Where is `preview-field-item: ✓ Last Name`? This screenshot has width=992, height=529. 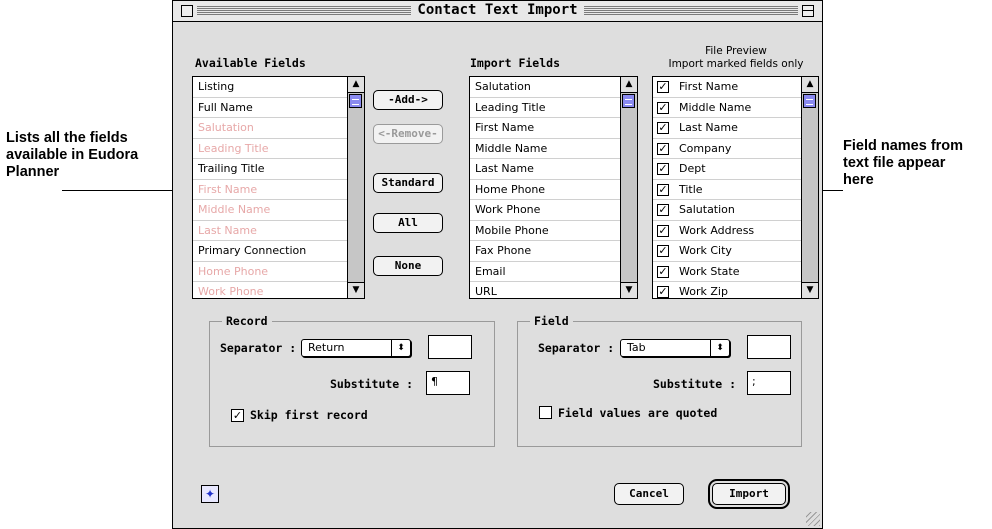 preview-field-item: ✓ Last Name is located at coordinates (735, 128).